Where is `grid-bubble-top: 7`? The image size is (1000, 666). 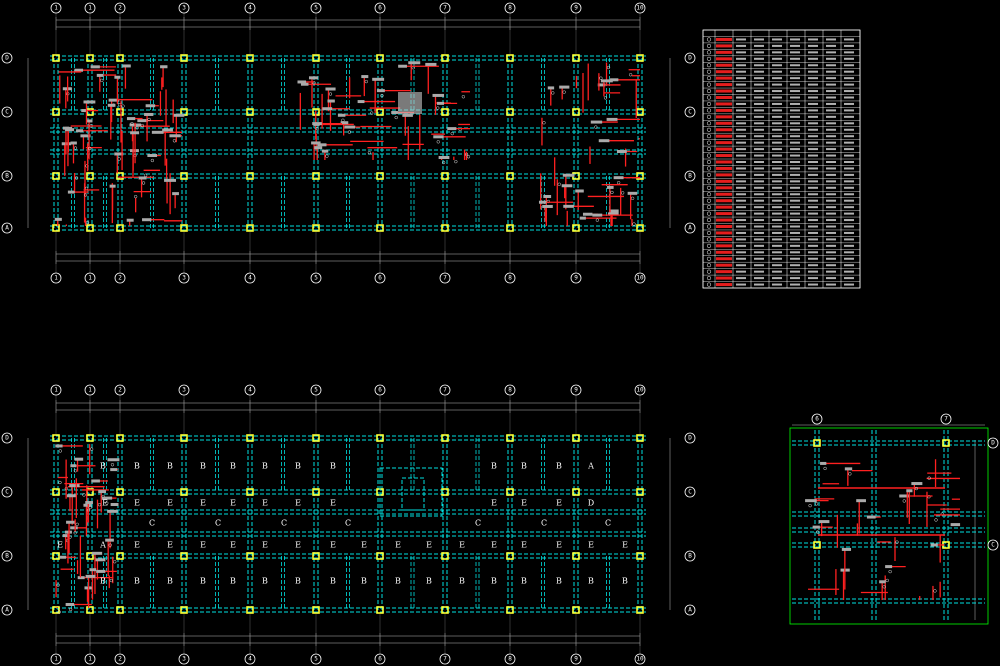 grid-bubble-top: 7 is located at coordinates (445, 390).